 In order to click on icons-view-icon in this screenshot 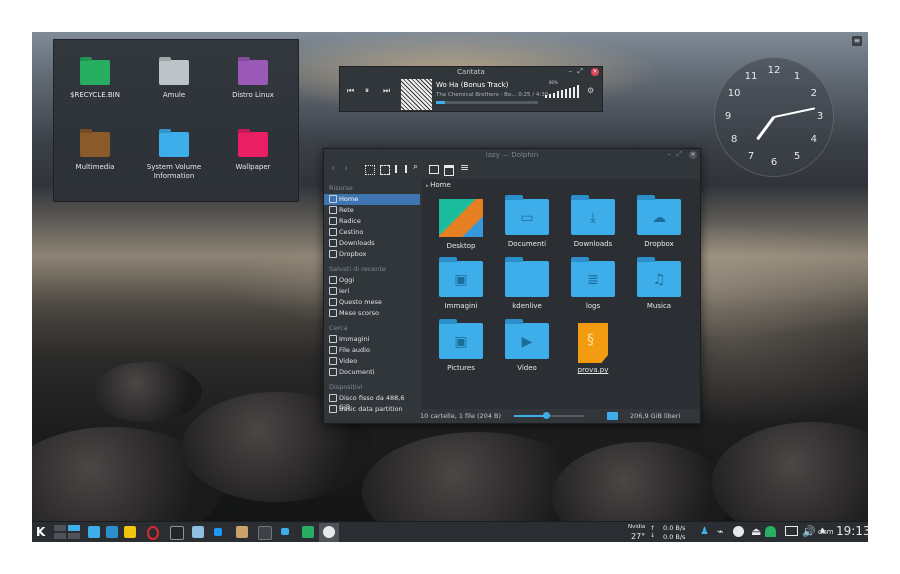, I will do `click(370, 170)`.